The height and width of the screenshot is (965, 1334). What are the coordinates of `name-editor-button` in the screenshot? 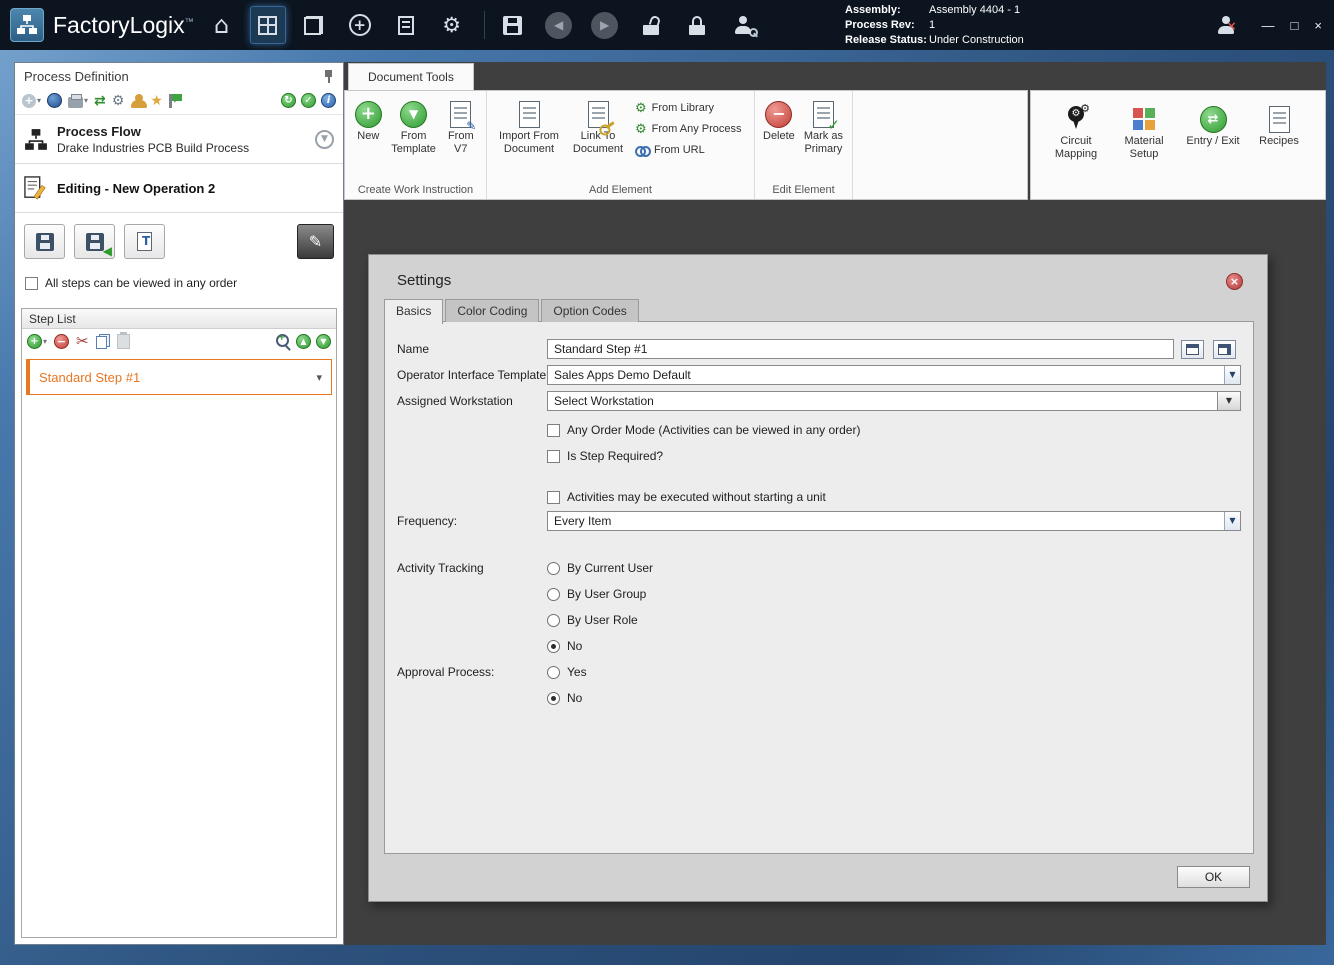 It's located at (1192, 349).